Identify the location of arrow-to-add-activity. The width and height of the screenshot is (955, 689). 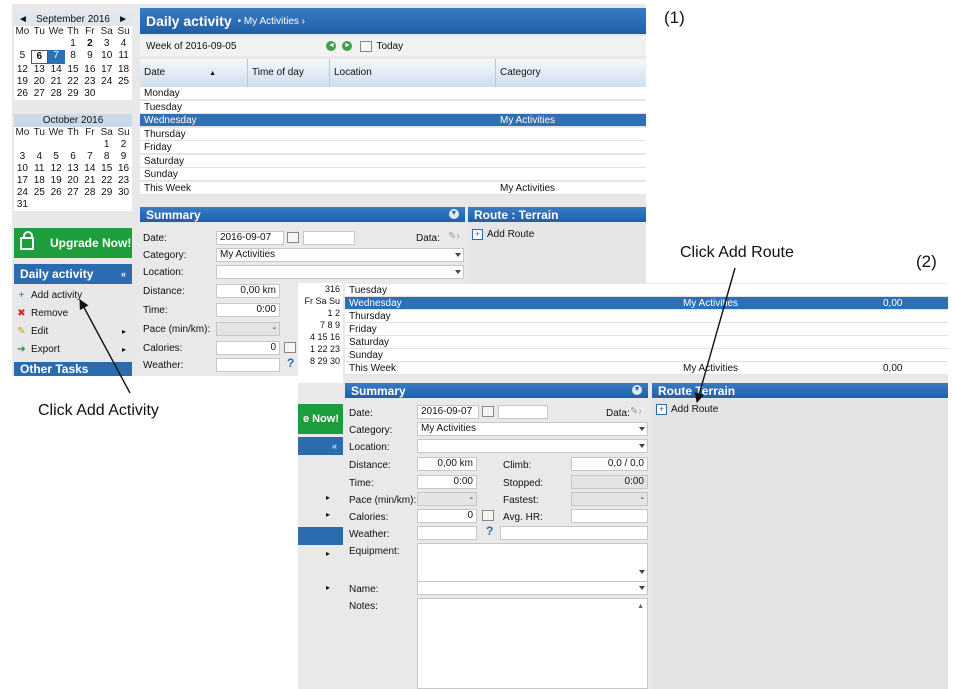
(105, 346).